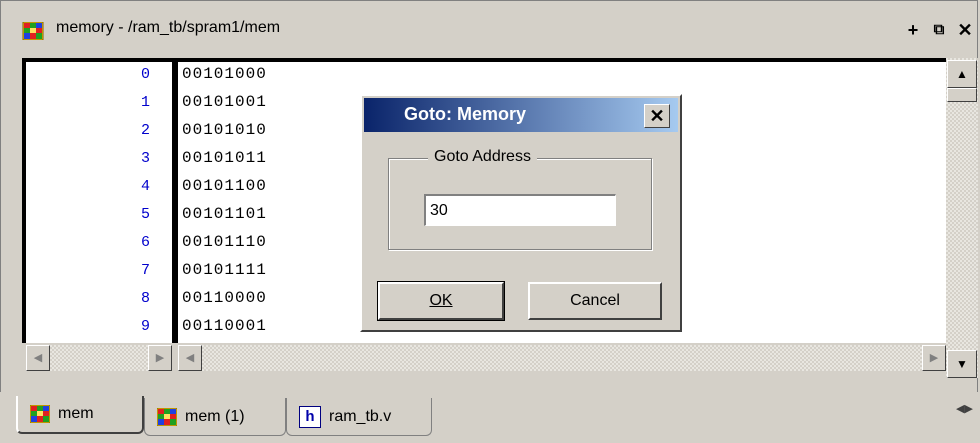 This screenshot has height=443, width=980. I want to click on tab-ram-tb-v: h ram_tb.v, so click(359, 417).